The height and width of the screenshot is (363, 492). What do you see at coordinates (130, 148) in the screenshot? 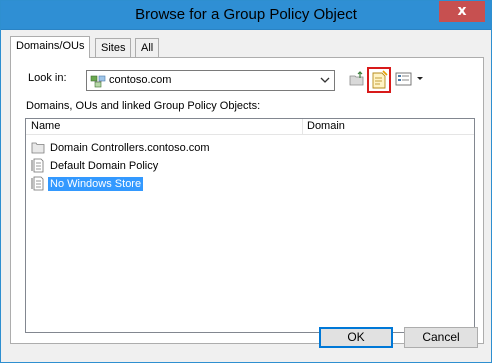
I see `list-item-name: Domain Controllers.contoso.com` at bounding box center [130, 148].